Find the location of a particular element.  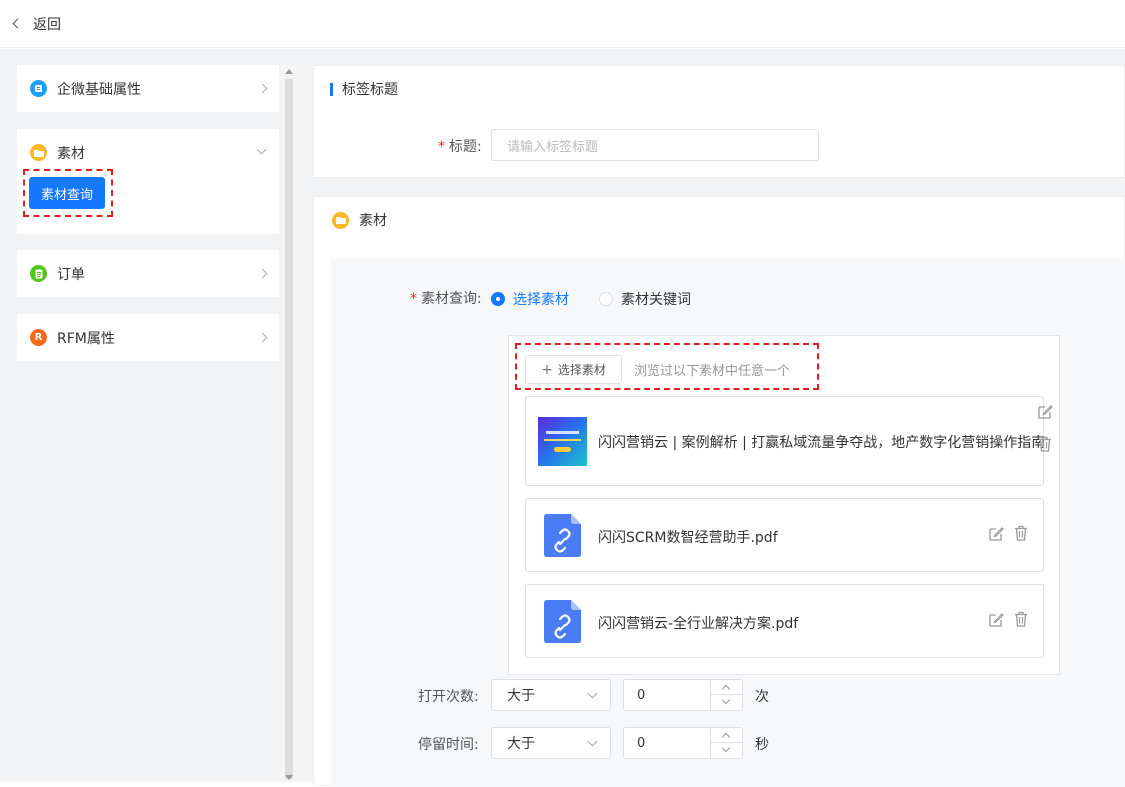

select-material-button: + 选择素材 is located at coordinates (573, 369).